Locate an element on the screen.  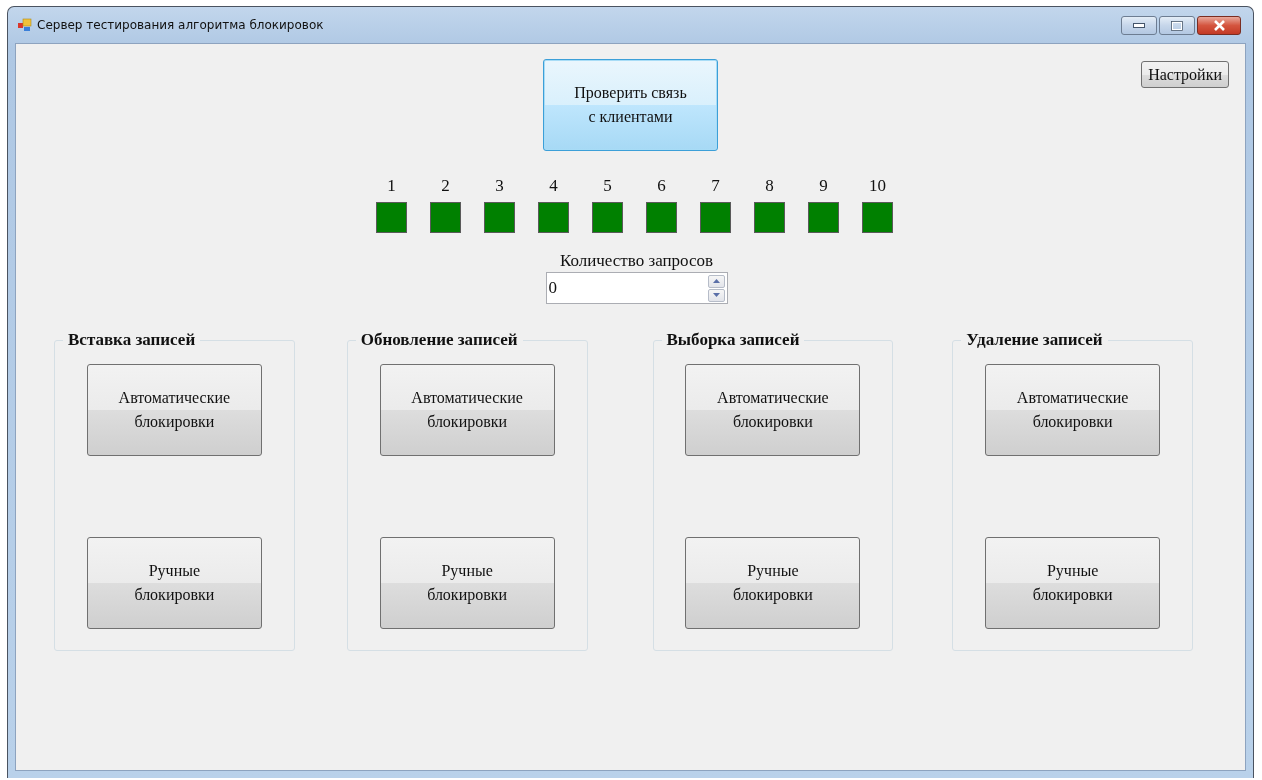
request-count-field: 0 is located at coordinates (636, 288).